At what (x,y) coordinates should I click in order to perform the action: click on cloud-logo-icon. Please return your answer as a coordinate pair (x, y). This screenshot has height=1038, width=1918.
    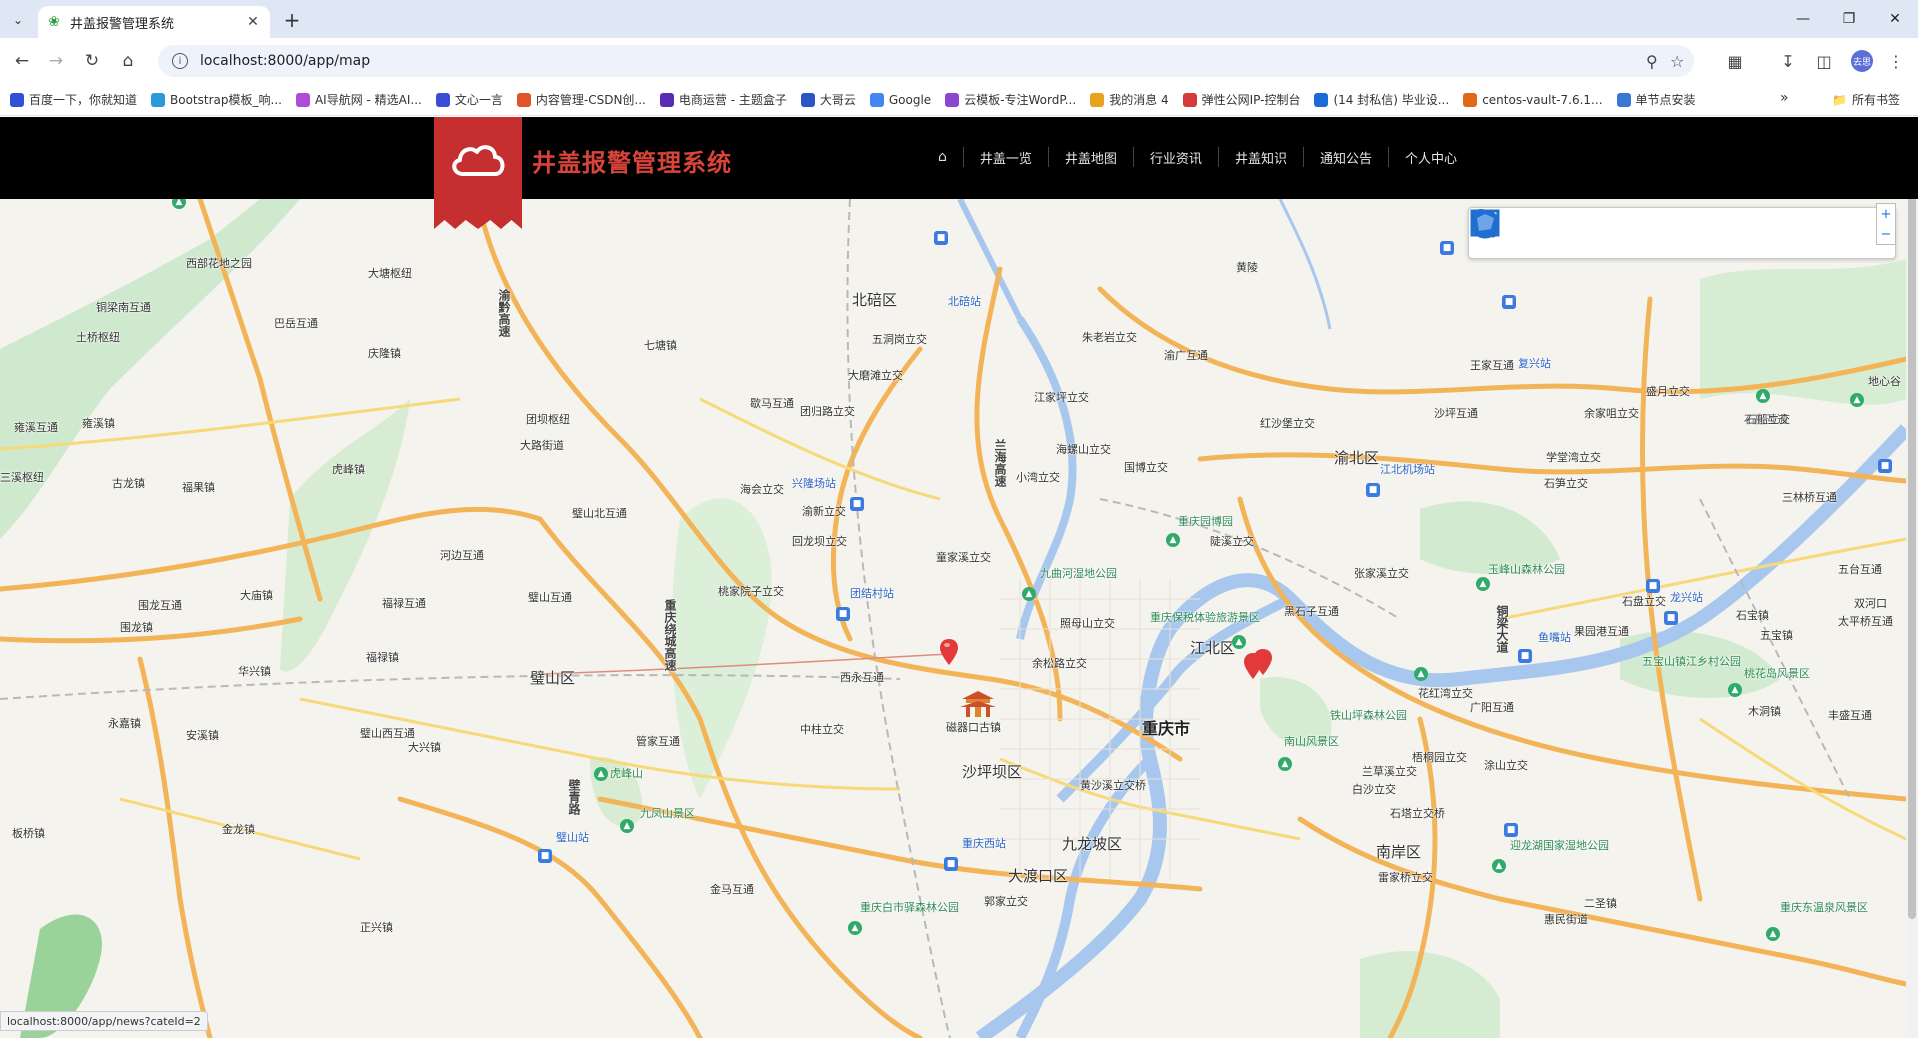
    Looking at the image, I should click on (478, 160).